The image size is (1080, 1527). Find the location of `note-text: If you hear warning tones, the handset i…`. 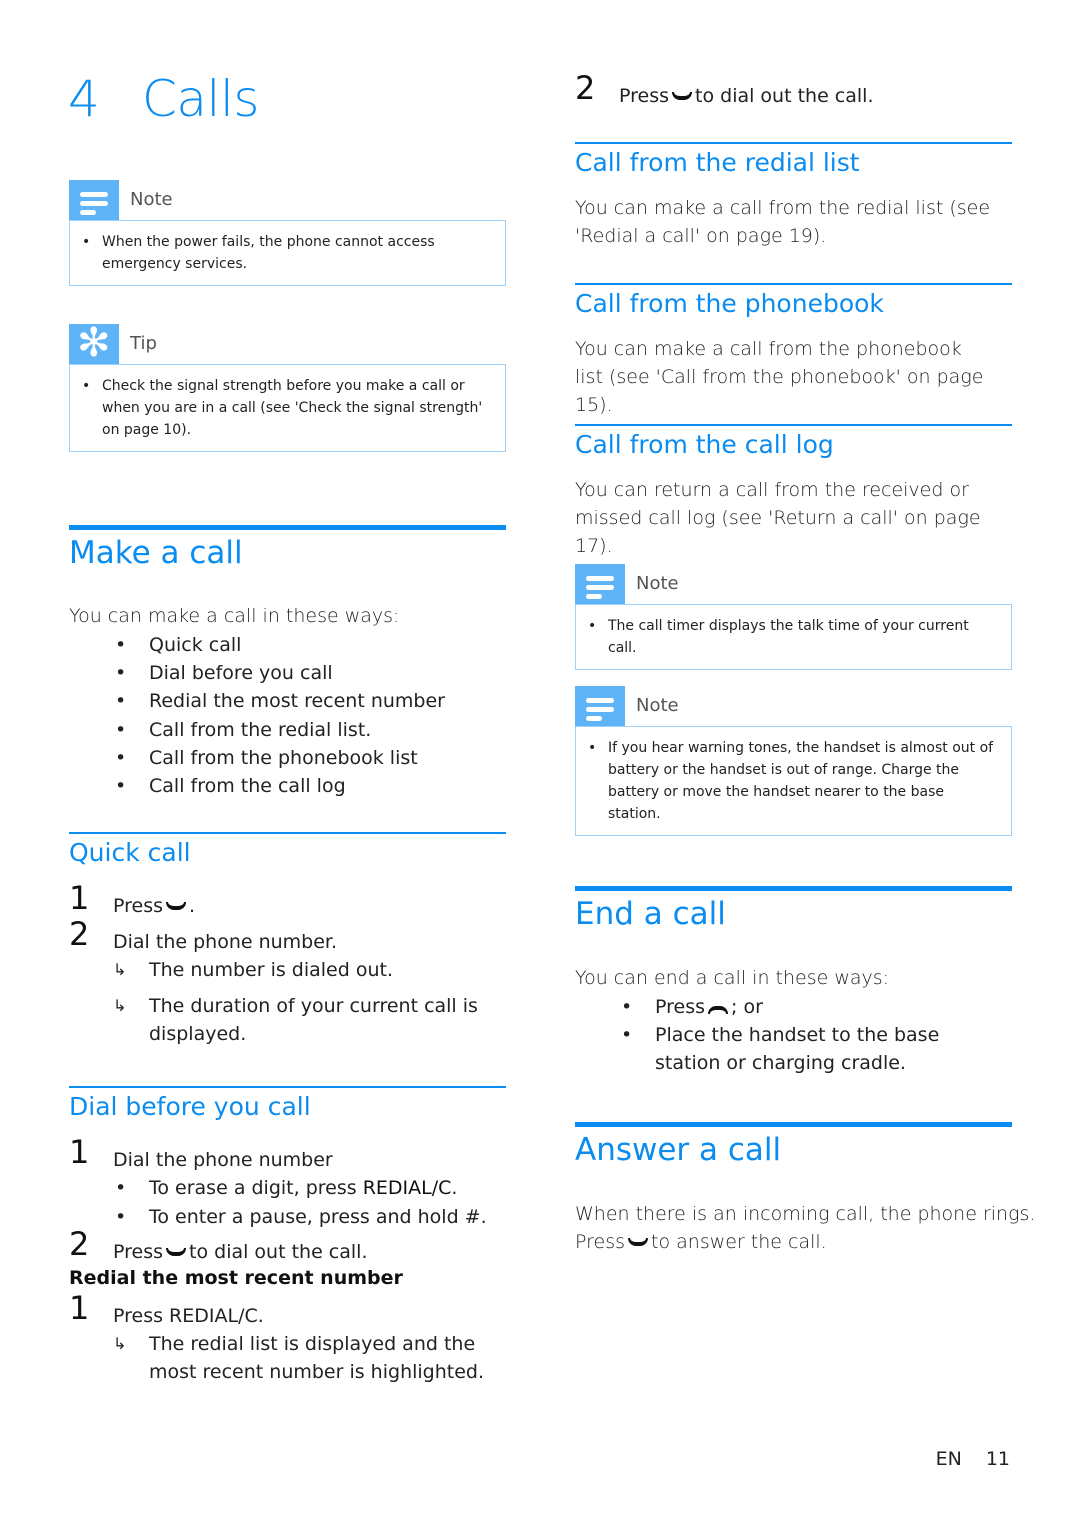

note-text: If you hear warning tones, the handset i… is located at coordinates (792, 781).